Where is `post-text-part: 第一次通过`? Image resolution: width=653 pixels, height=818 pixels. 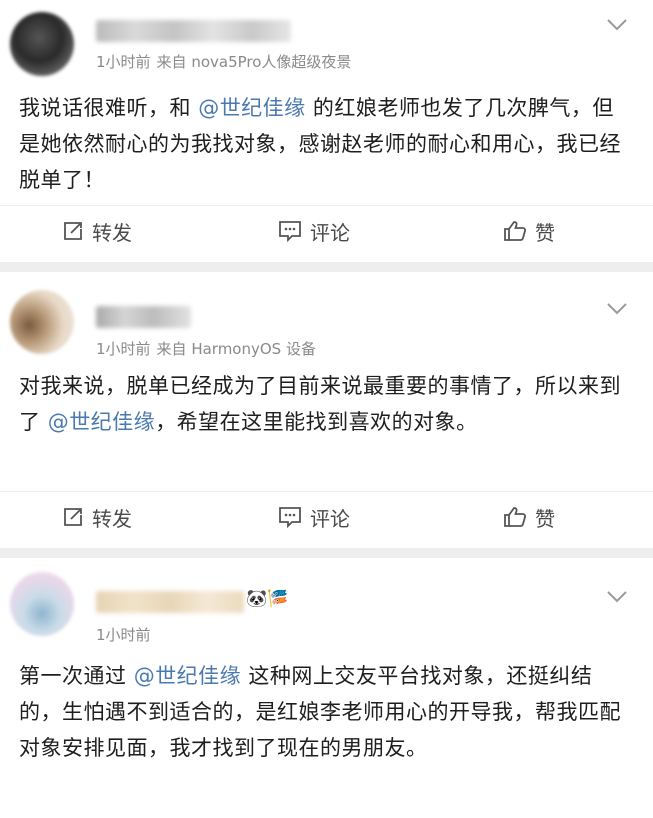 post-text-part: 第一次通过 is located at coordinates (76, 676).